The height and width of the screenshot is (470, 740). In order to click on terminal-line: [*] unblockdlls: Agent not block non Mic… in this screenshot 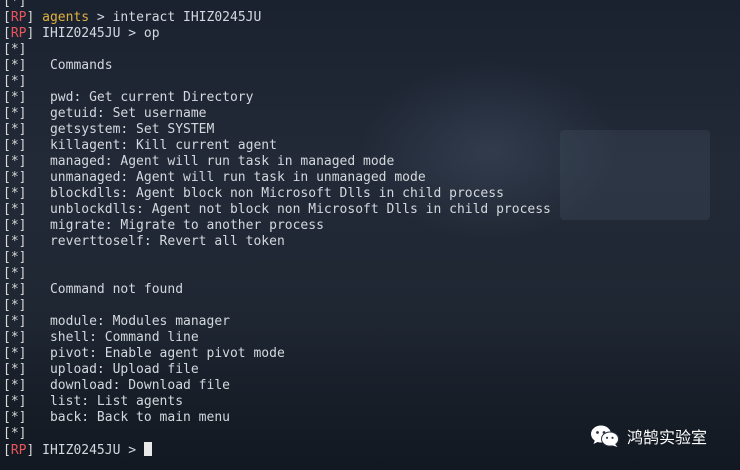, I will do `click(371, 210)`.